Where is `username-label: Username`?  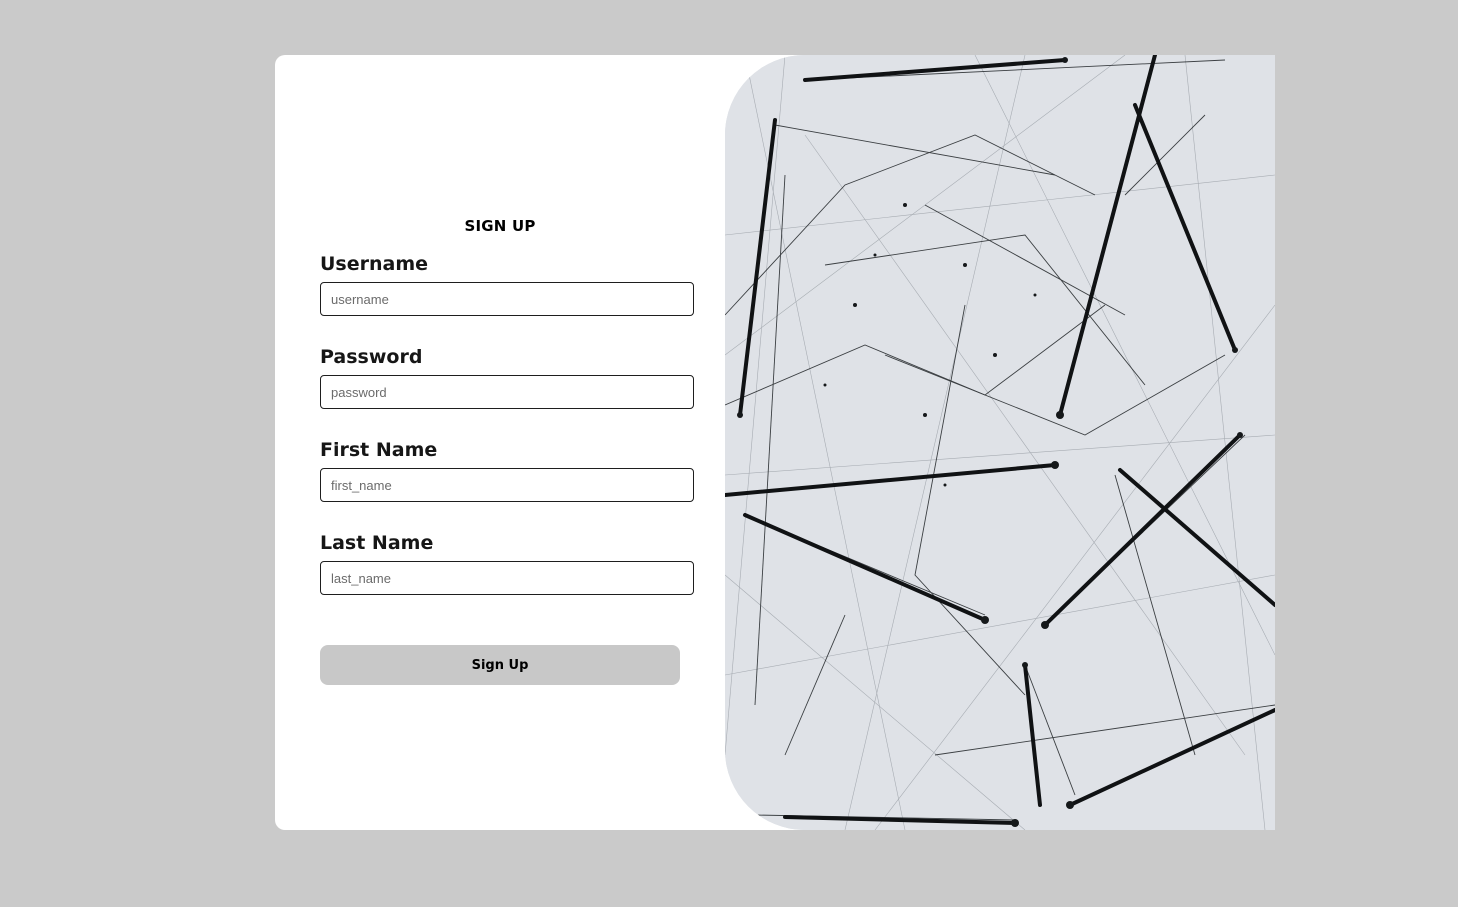 username-label: Username is located at coordinates (374, 264).